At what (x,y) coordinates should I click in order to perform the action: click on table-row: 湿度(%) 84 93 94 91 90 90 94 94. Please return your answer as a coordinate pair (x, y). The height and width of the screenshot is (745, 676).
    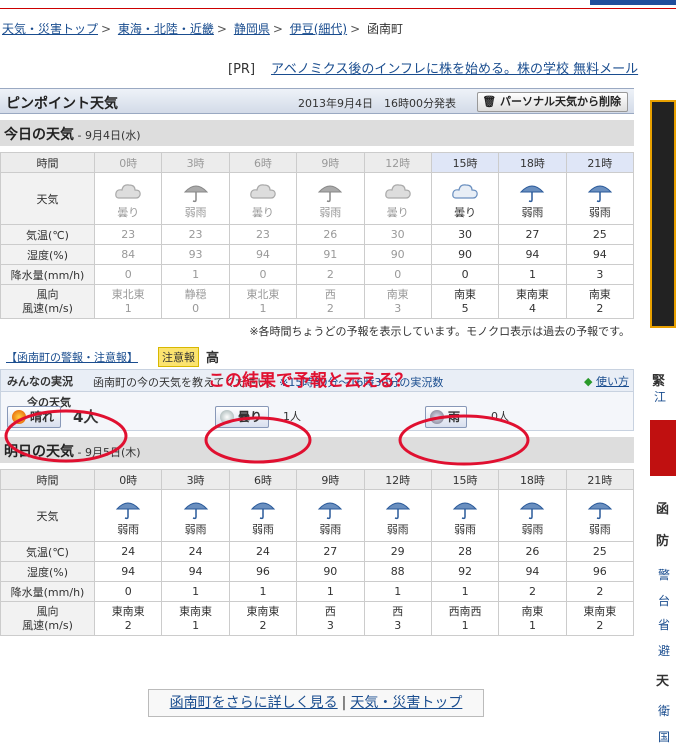
    Looking at the image, I should click on (317, 254).